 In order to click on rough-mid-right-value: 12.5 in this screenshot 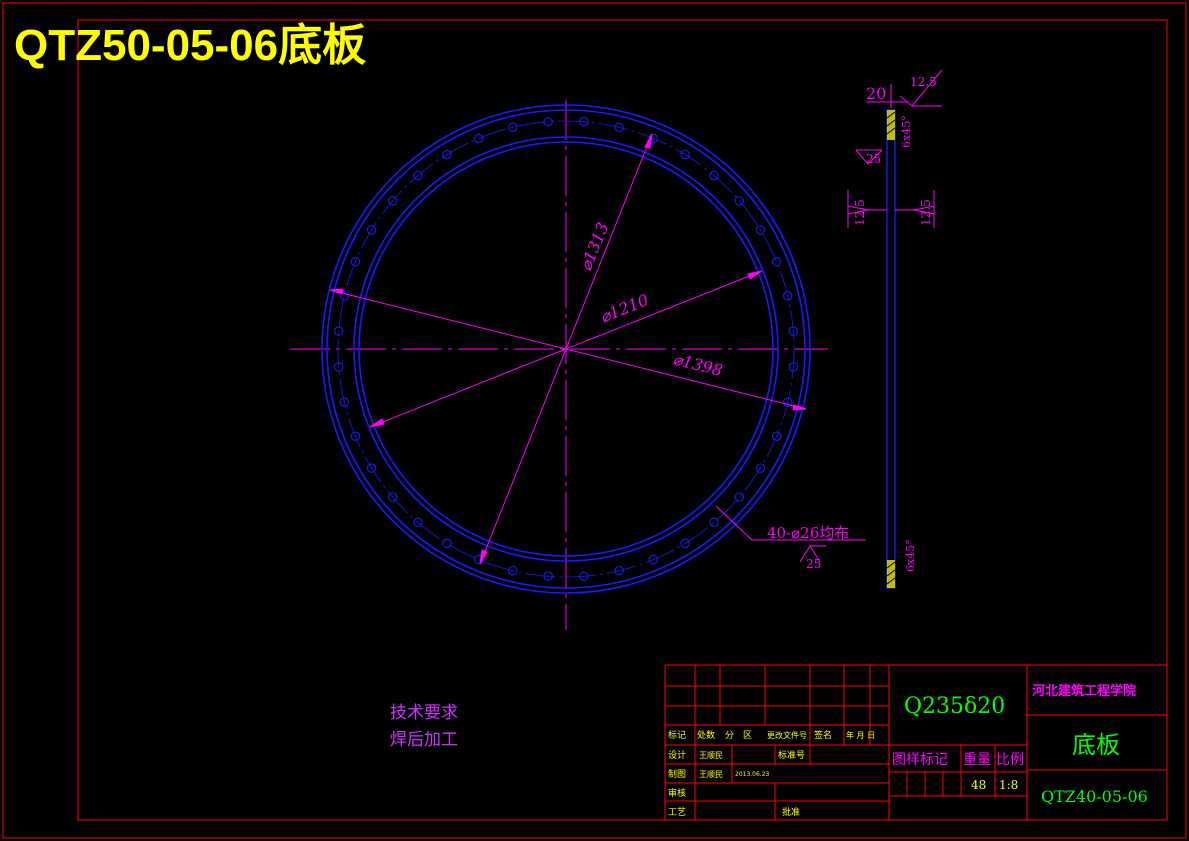, I will do `click(926, 212)`.